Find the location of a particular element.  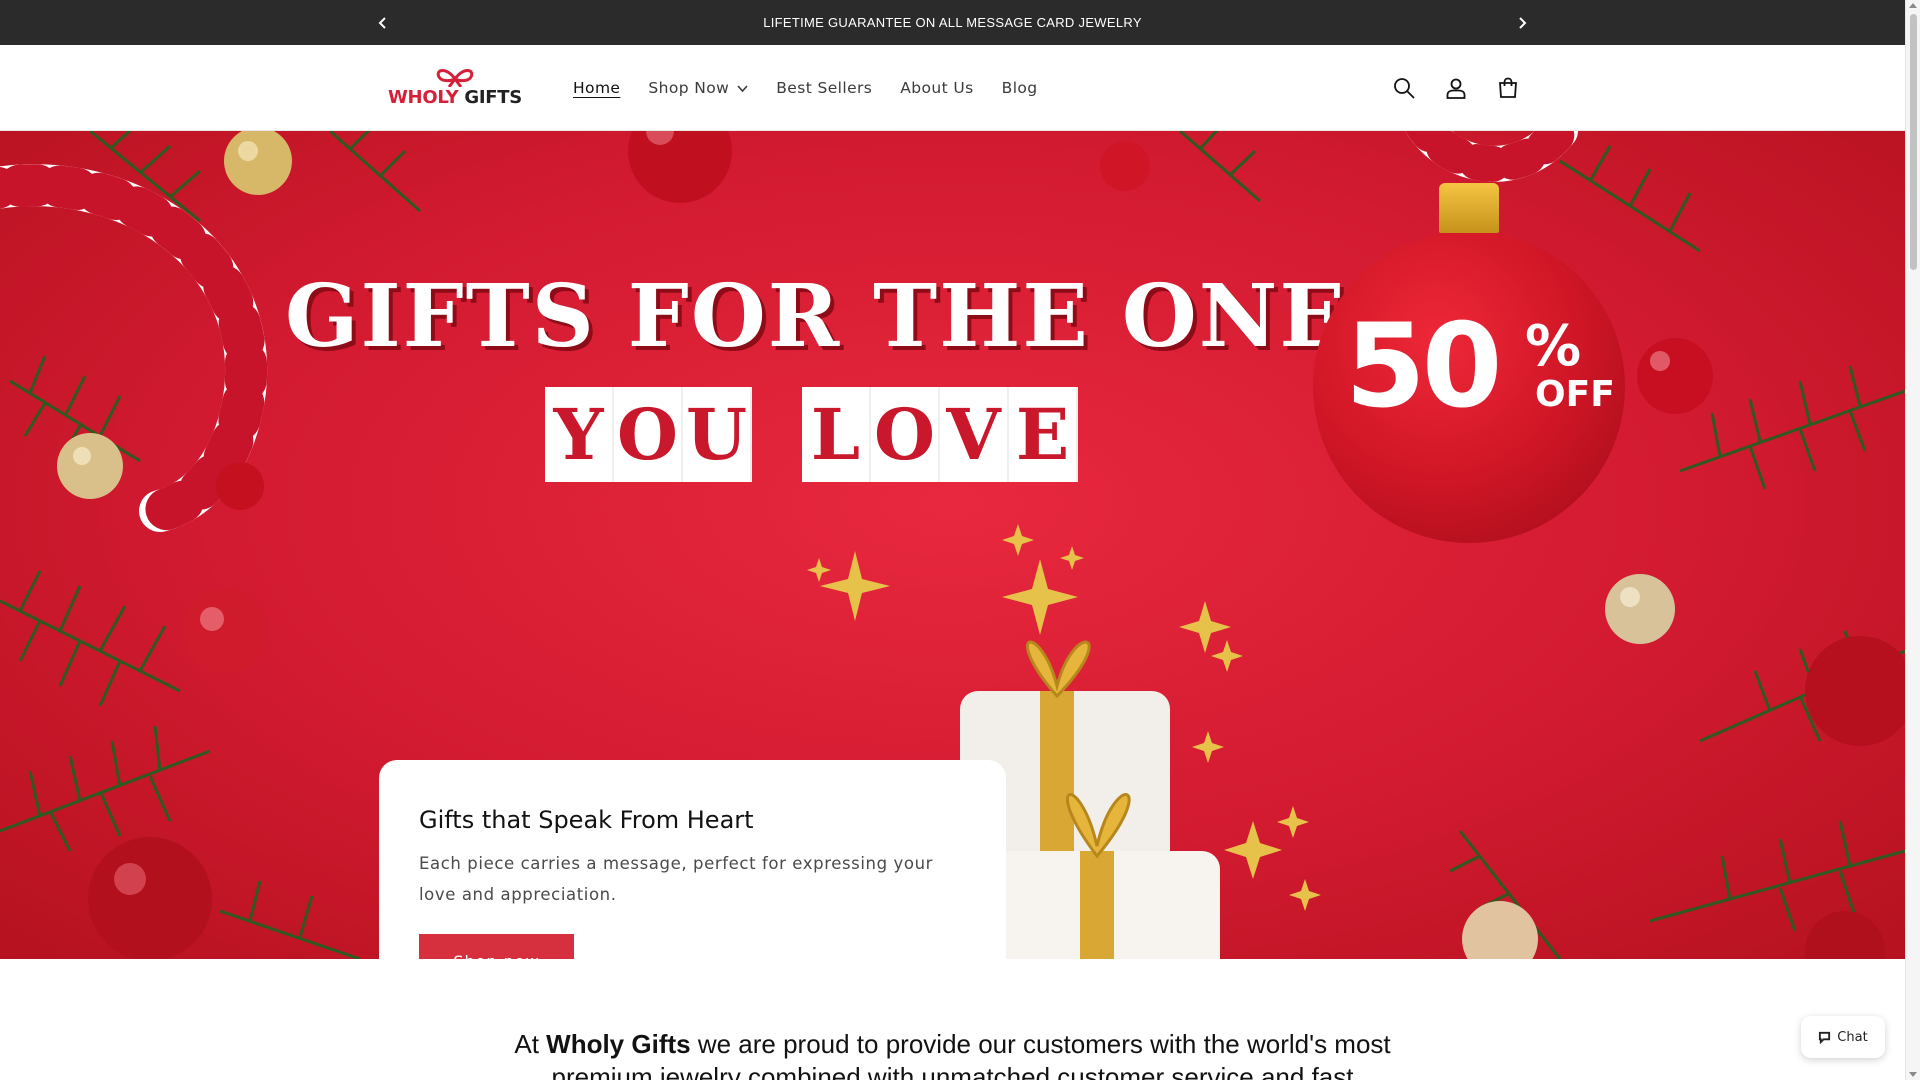

headline-letter: L is located at coordinates (836, 434).